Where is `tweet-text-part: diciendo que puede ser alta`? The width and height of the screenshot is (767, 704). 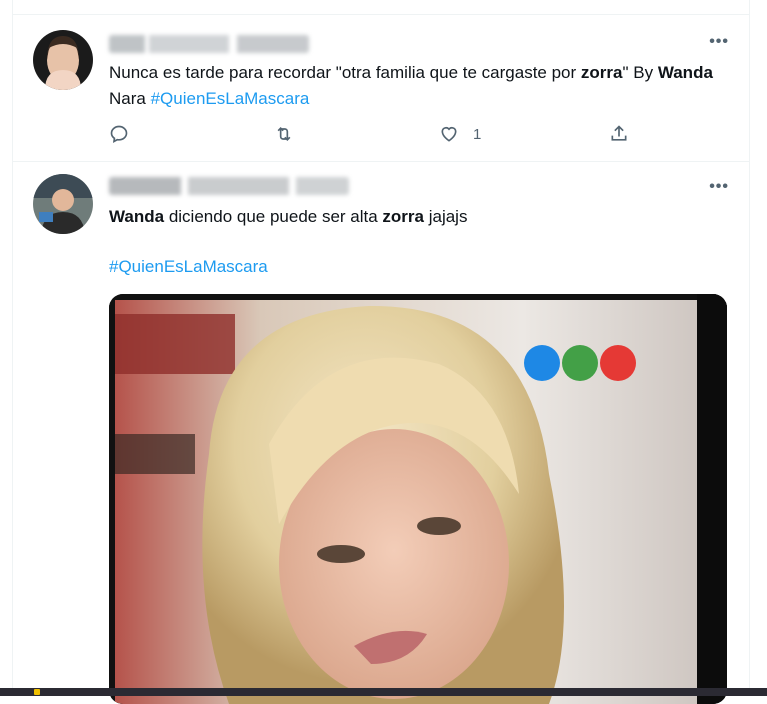
tweet-text-part: diciendo que puede ser alta is located at coordinates (273, 216).